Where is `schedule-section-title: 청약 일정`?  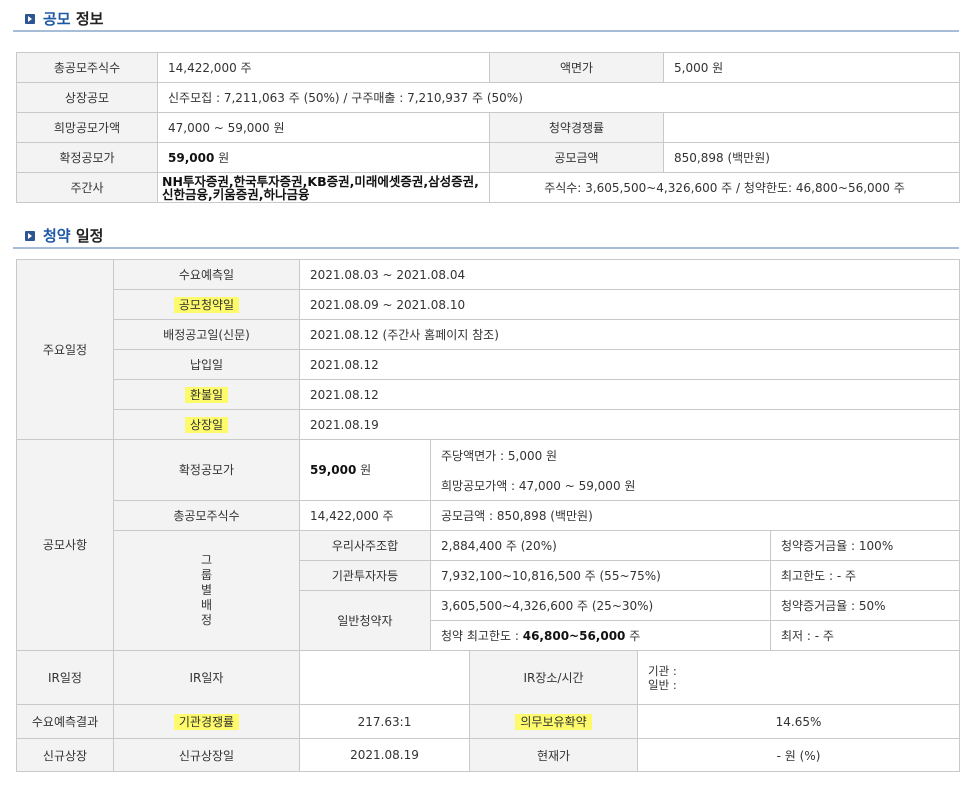
schedule-section-title: 청약 일정 is located at coordinates (73, 236).